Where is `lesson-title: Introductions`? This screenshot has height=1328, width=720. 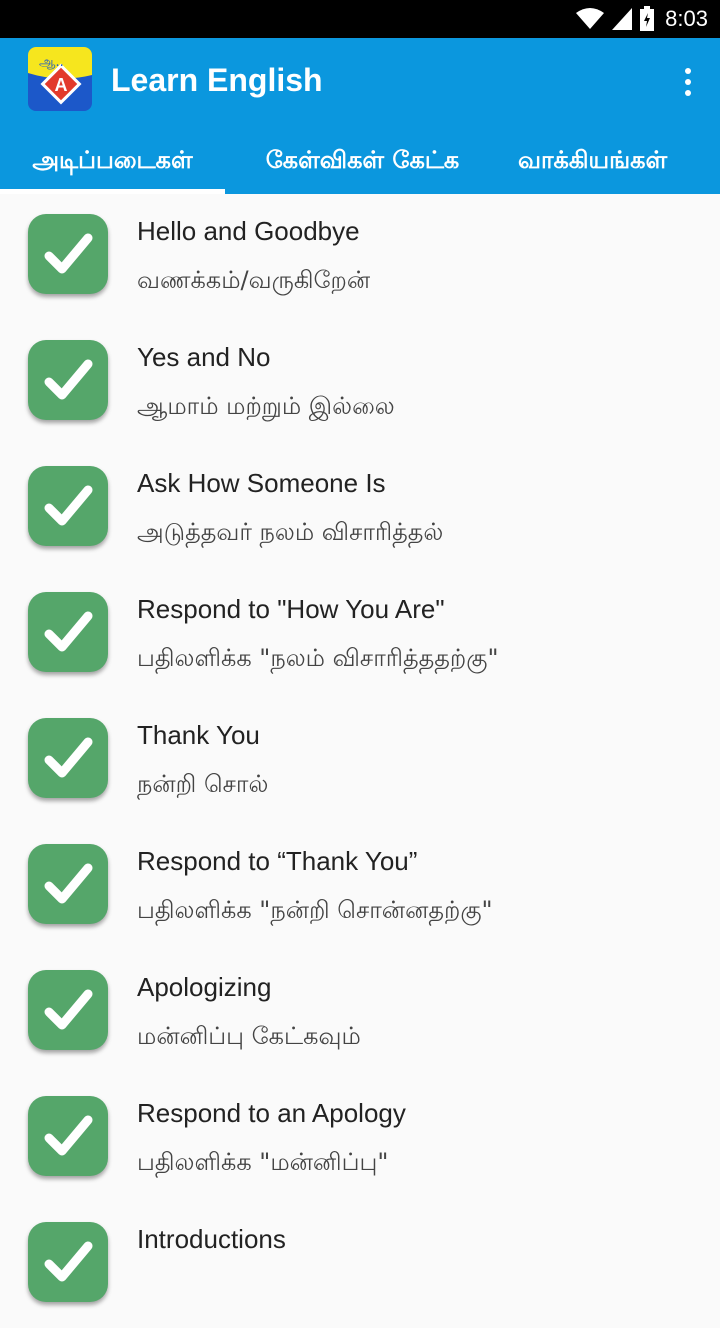
lesson-title: Introductions is located at coordinates (211, 1239).